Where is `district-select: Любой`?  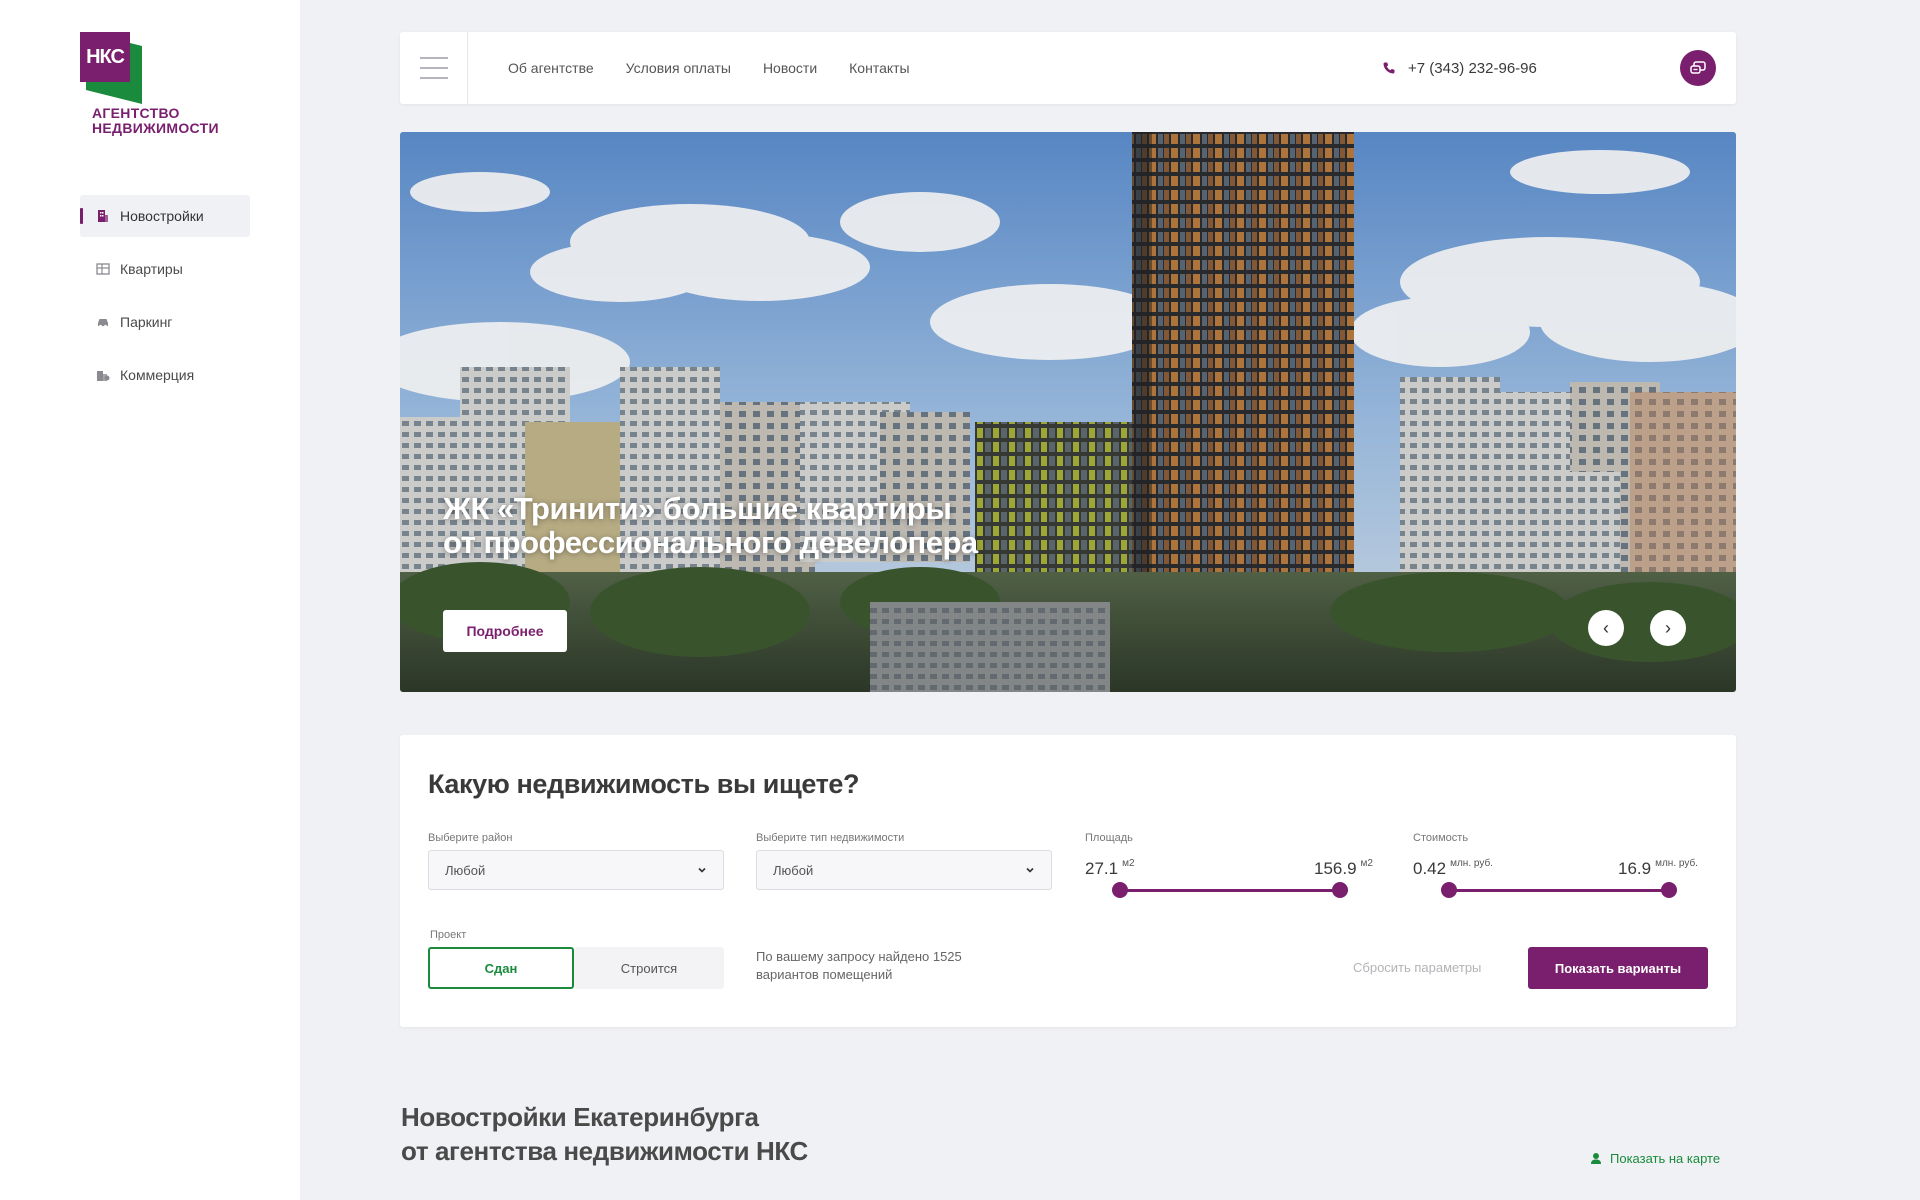
district-select: Любой is located at coordinates (576, 870).